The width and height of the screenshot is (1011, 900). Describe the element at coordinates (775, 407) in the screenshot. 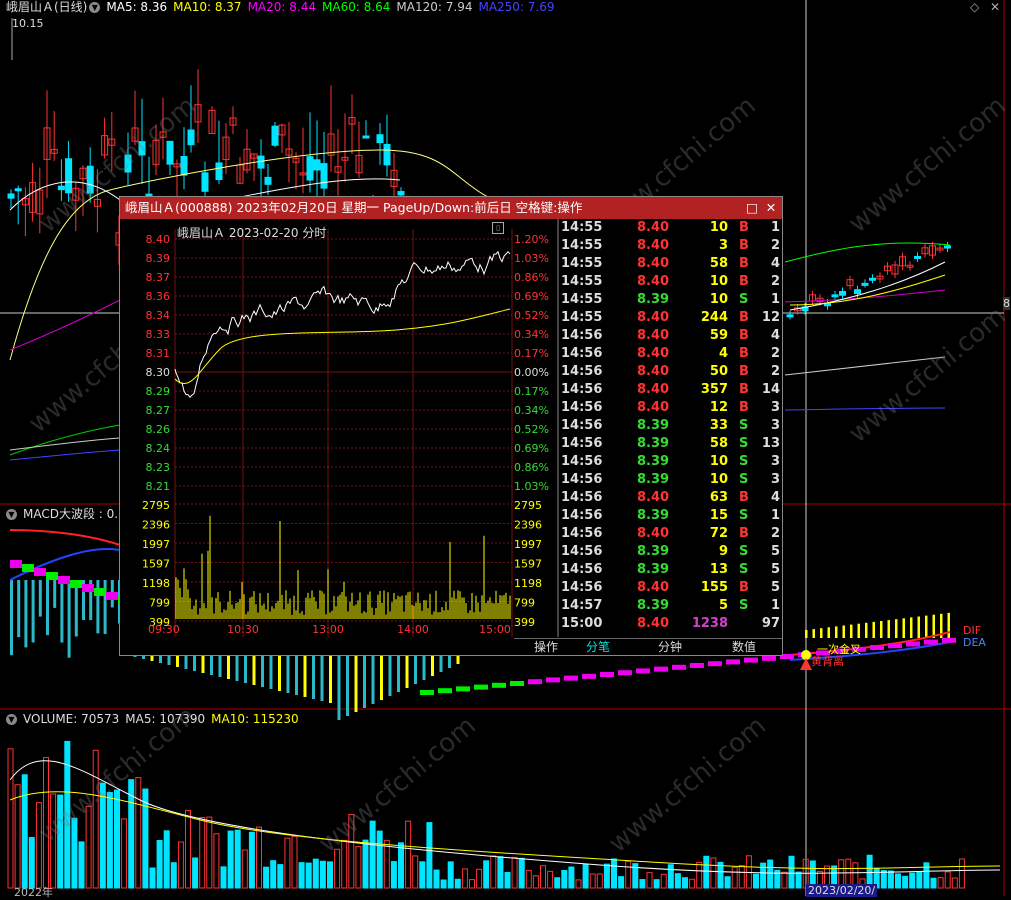

I see `tick-count: 3` at that location.